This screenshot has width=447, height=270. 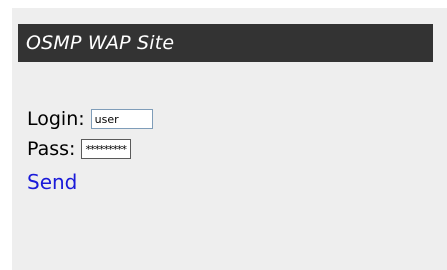 What do you see at coordinates (51, 149) in the screenshot?
I see `pass-label: Pass:` at bounding box center [51, 149].